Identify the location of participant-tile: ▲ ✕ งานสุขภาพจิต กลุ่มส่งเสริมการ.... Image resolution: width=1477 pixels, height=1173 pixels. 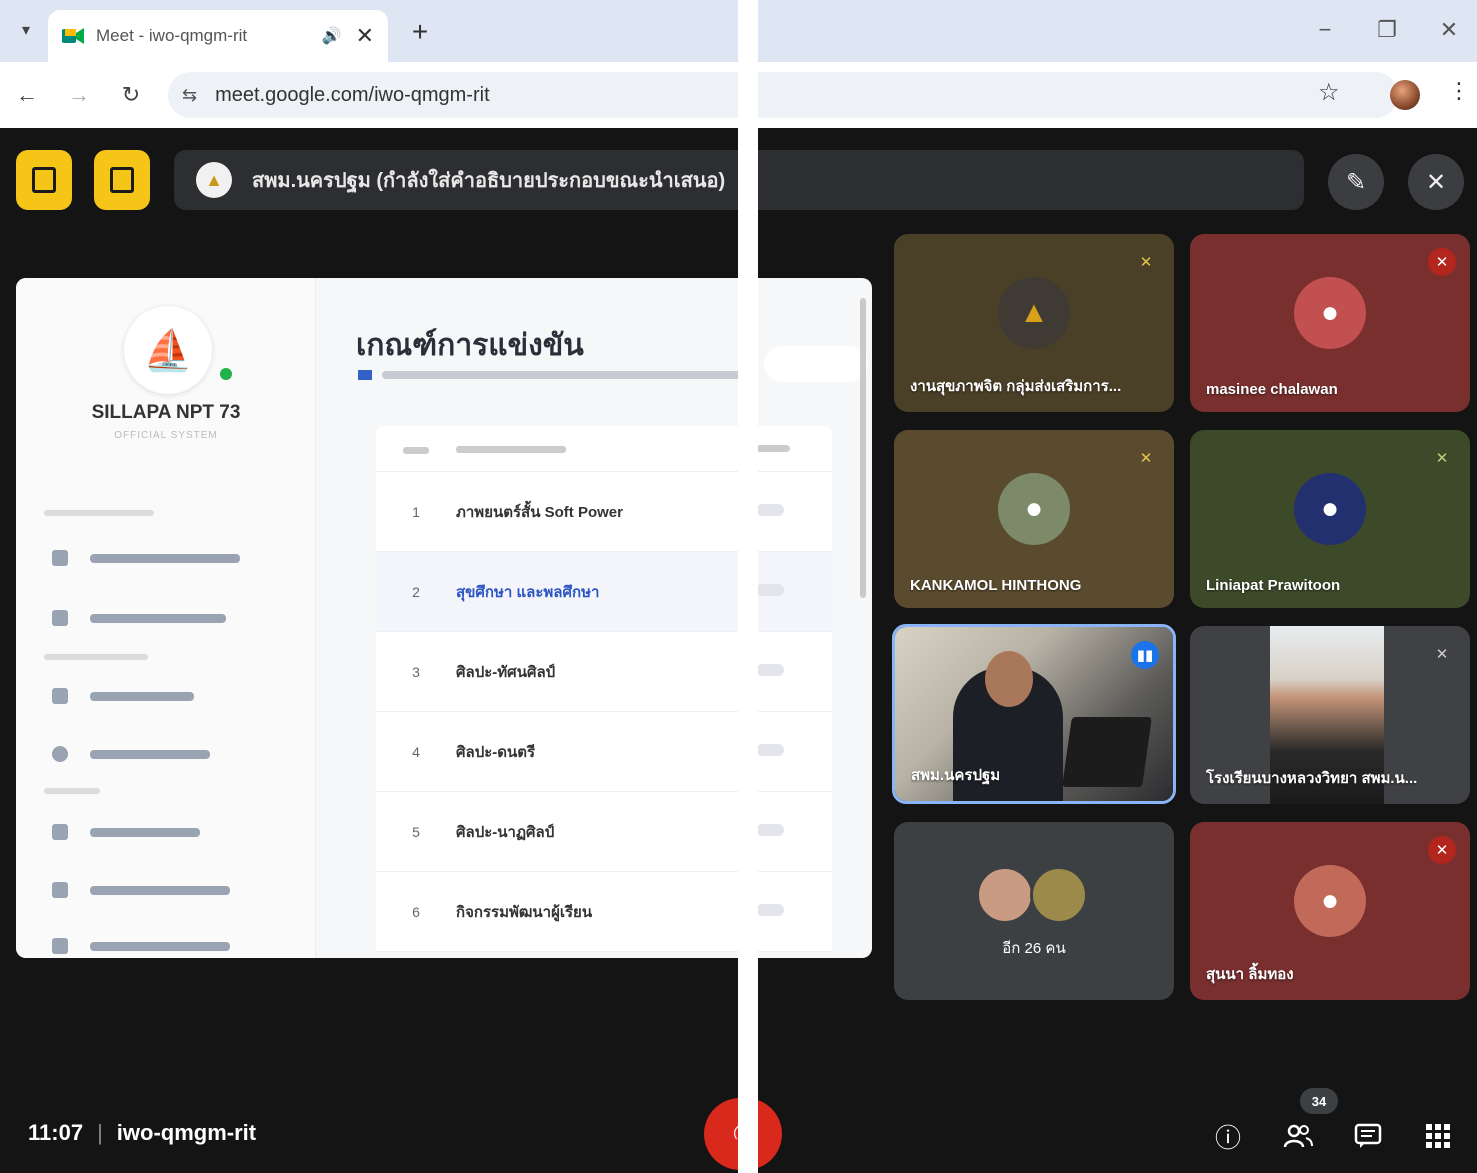
(1034, 323).